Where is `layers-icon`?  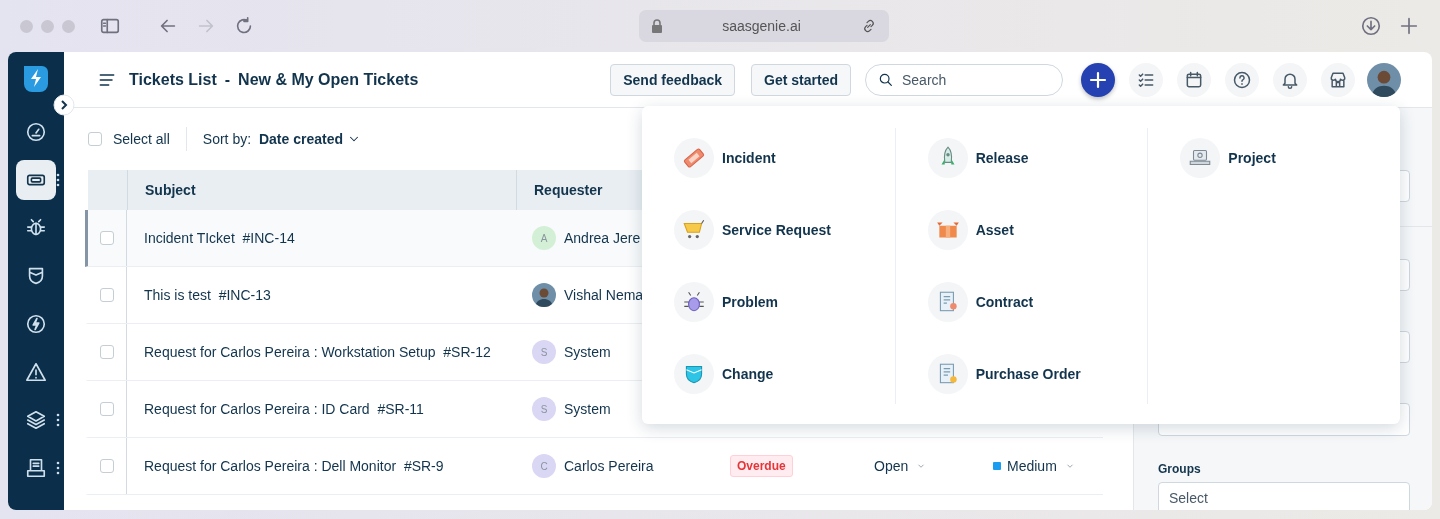 layers-icon is located at coordinates (36, 420).